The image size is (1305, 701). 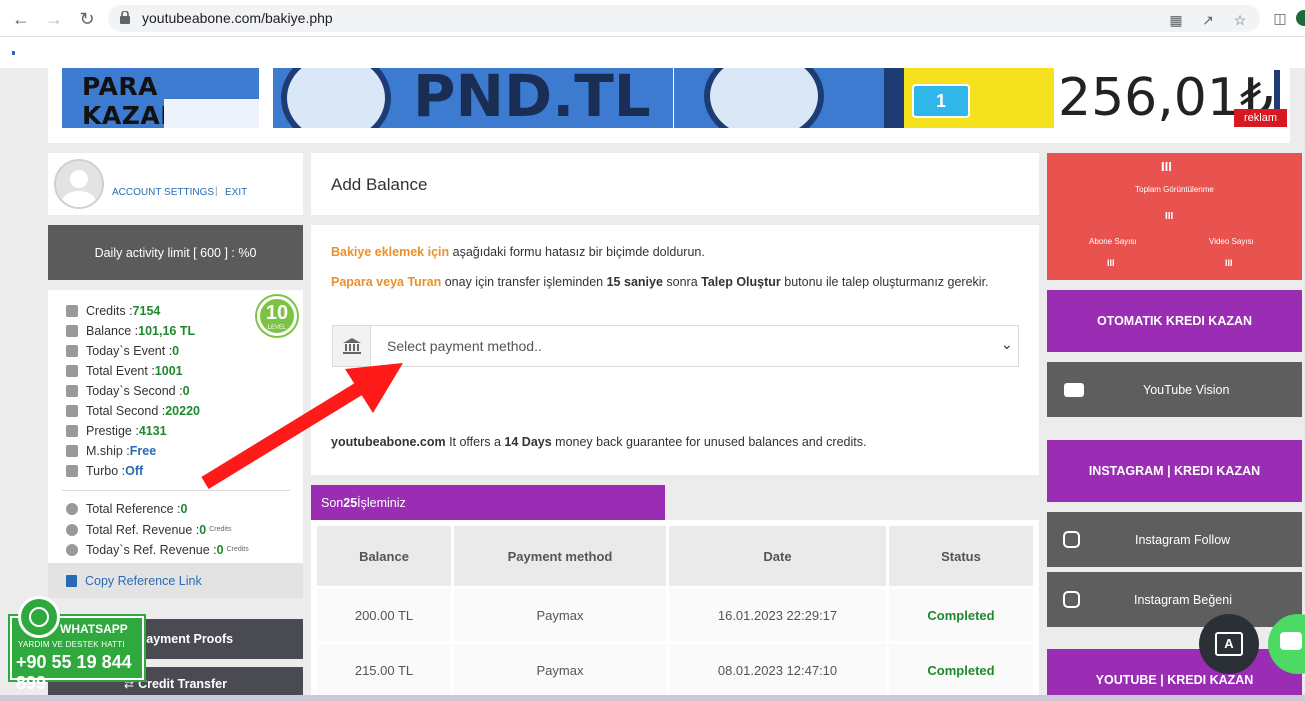 I want to click on table-header-payment-method: Payment method, so click(x=560, y=556).